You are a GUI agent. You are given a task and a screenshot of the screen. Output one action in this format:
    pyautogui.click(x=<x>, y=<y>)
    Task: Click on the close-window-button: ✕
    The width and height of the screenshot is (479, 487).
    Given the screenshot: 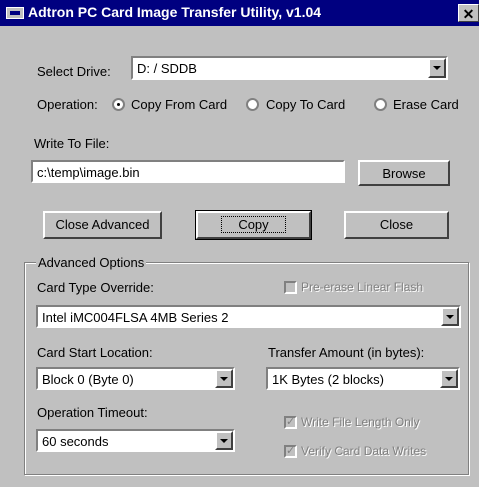 What is the action you would take?
    pyautogui.click(x=468, y=13)
    